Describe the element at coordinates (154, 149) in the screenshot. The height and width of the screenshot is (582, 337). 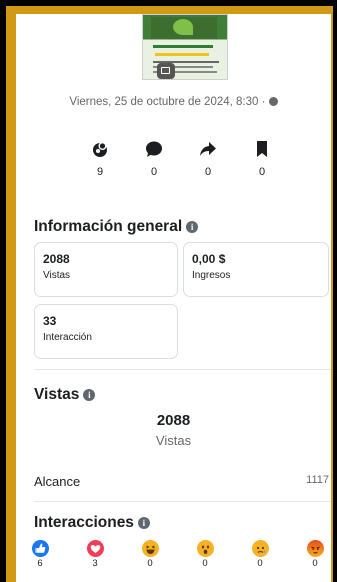
I see `comment-icon` at that location.